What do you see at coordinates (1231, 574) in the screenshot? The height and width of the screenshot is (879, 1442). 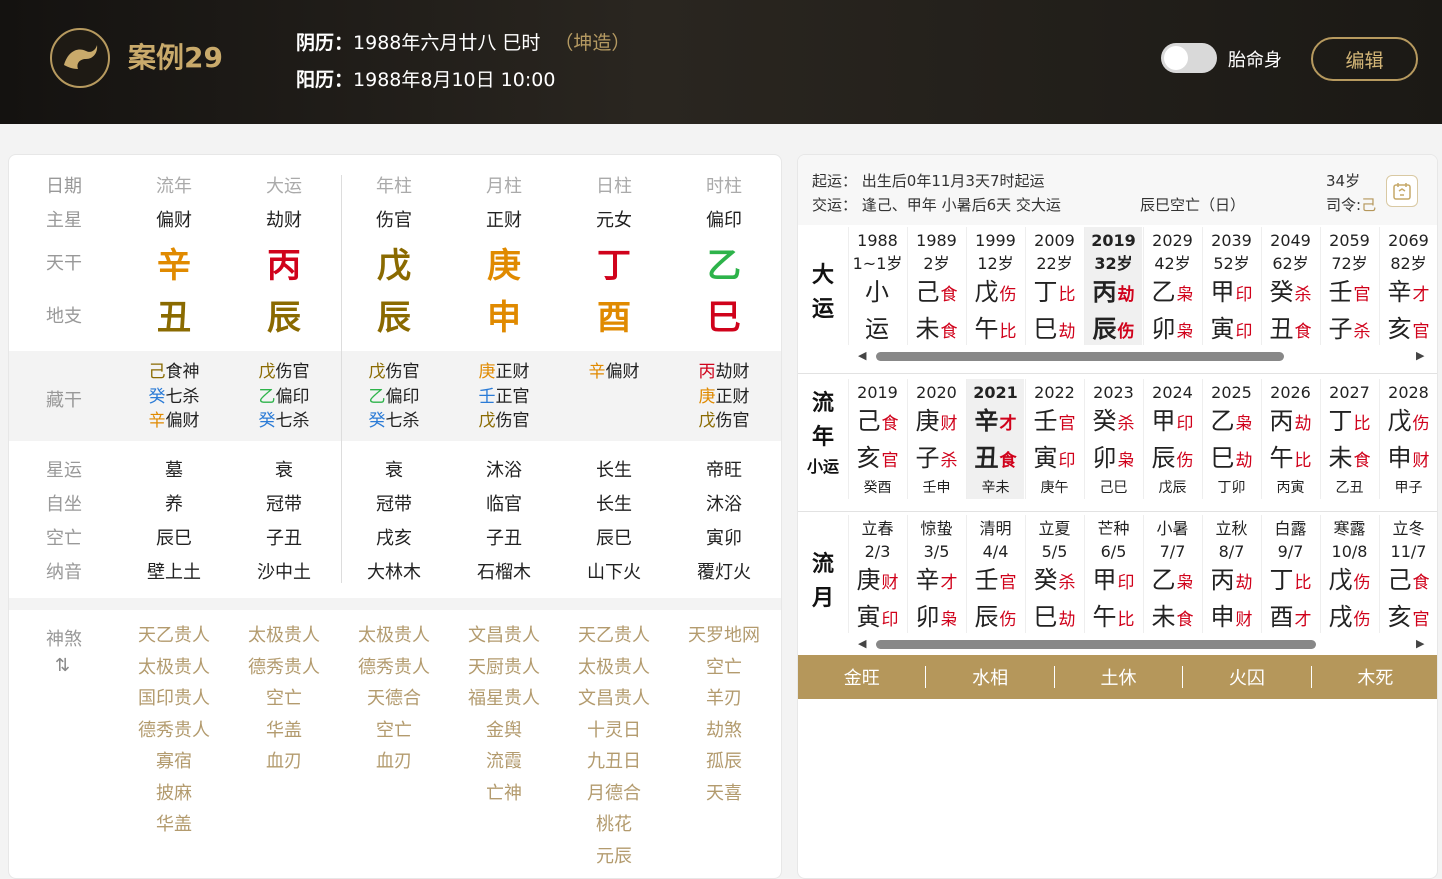 I see `liuyue-column: 立秋 8/7 丙劫 申财` at bounding box center [1231, 574].